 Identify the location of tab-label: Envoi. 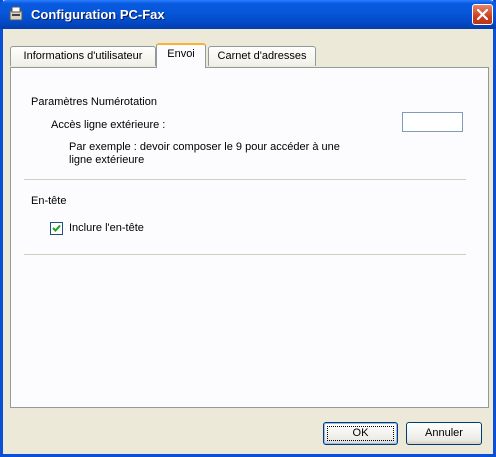
(181, 54).